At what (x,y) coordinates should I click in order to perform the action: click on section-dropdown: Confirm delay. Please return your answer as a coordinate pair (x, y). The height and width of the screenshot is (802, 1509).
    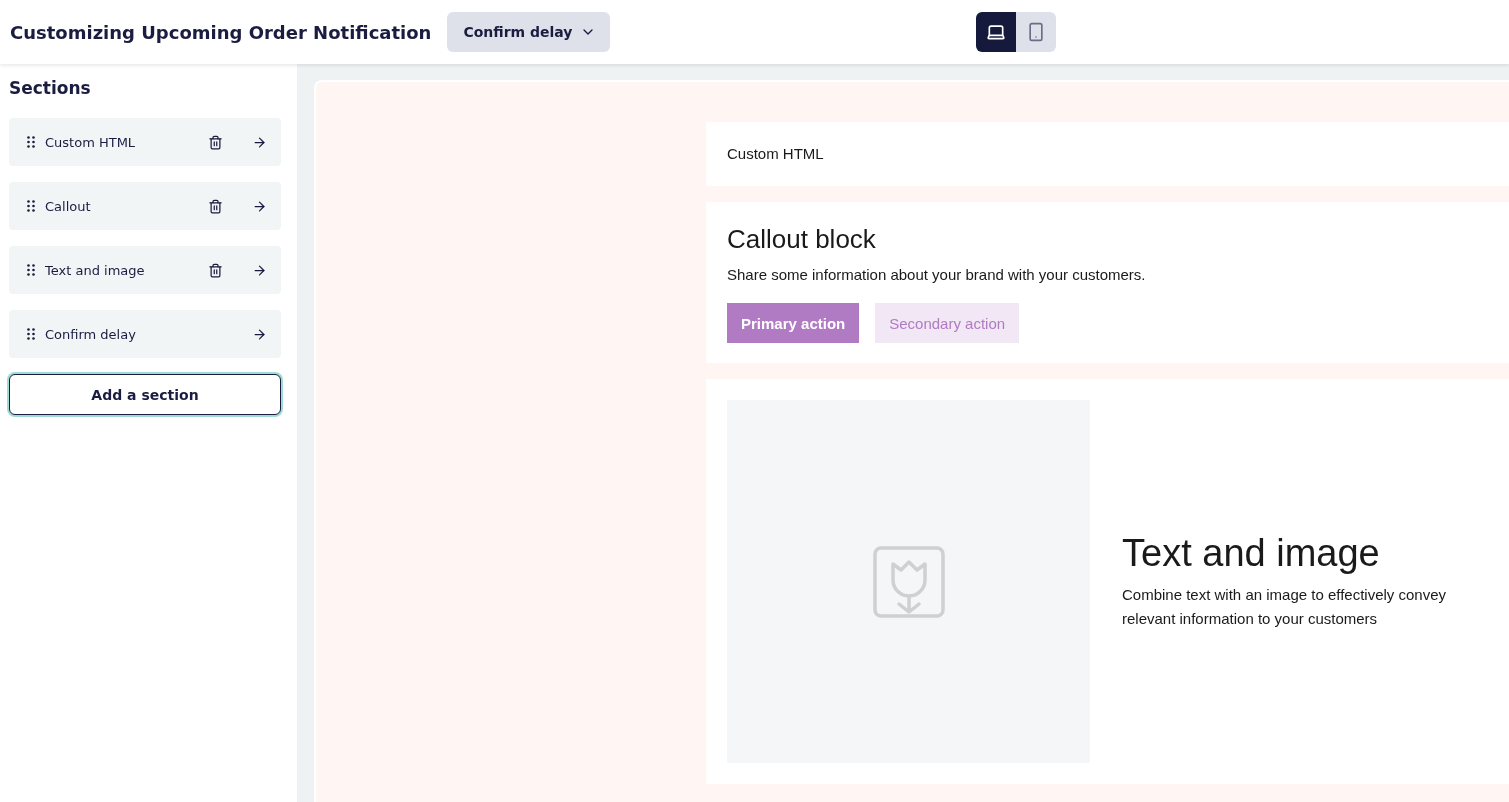
    Looking at the image, I should click on (529, 32).